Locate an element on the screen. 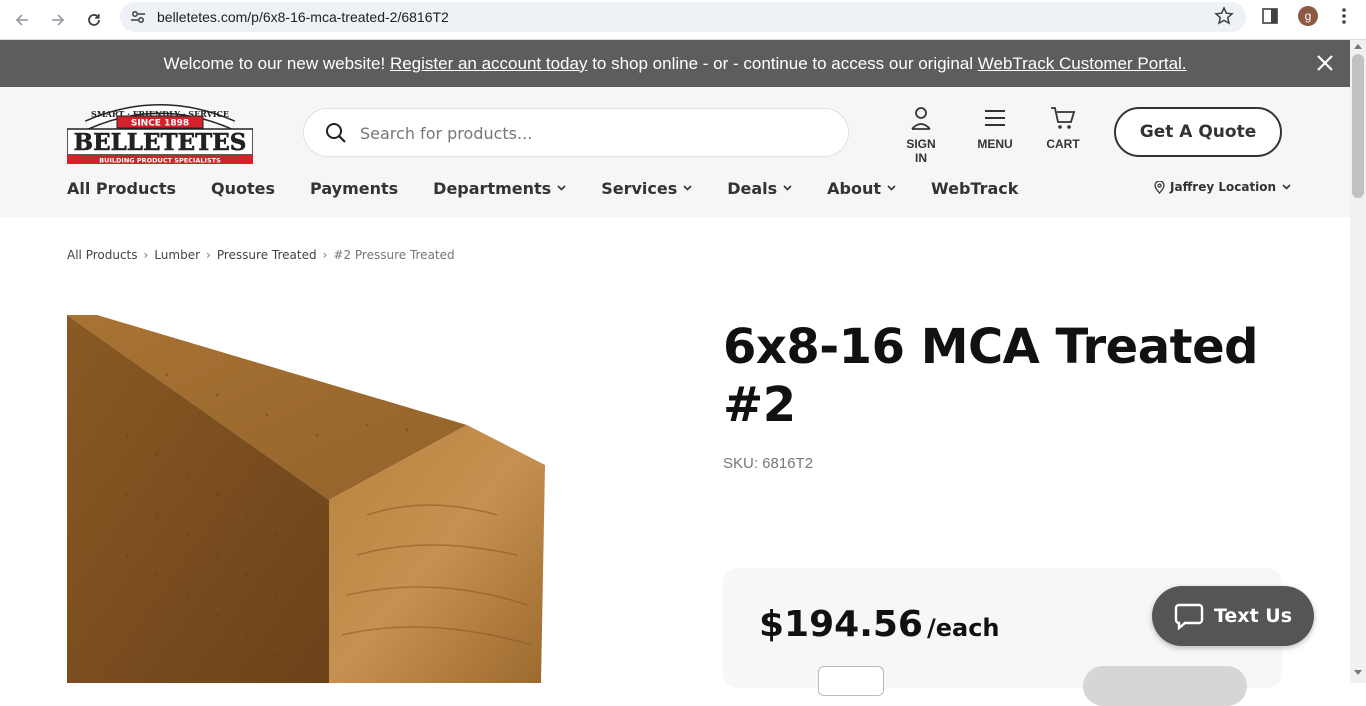 This screenshot has width=1366, height=706. announcement-text-1: Welcome to our new website! is located at coordinates (274, 63).